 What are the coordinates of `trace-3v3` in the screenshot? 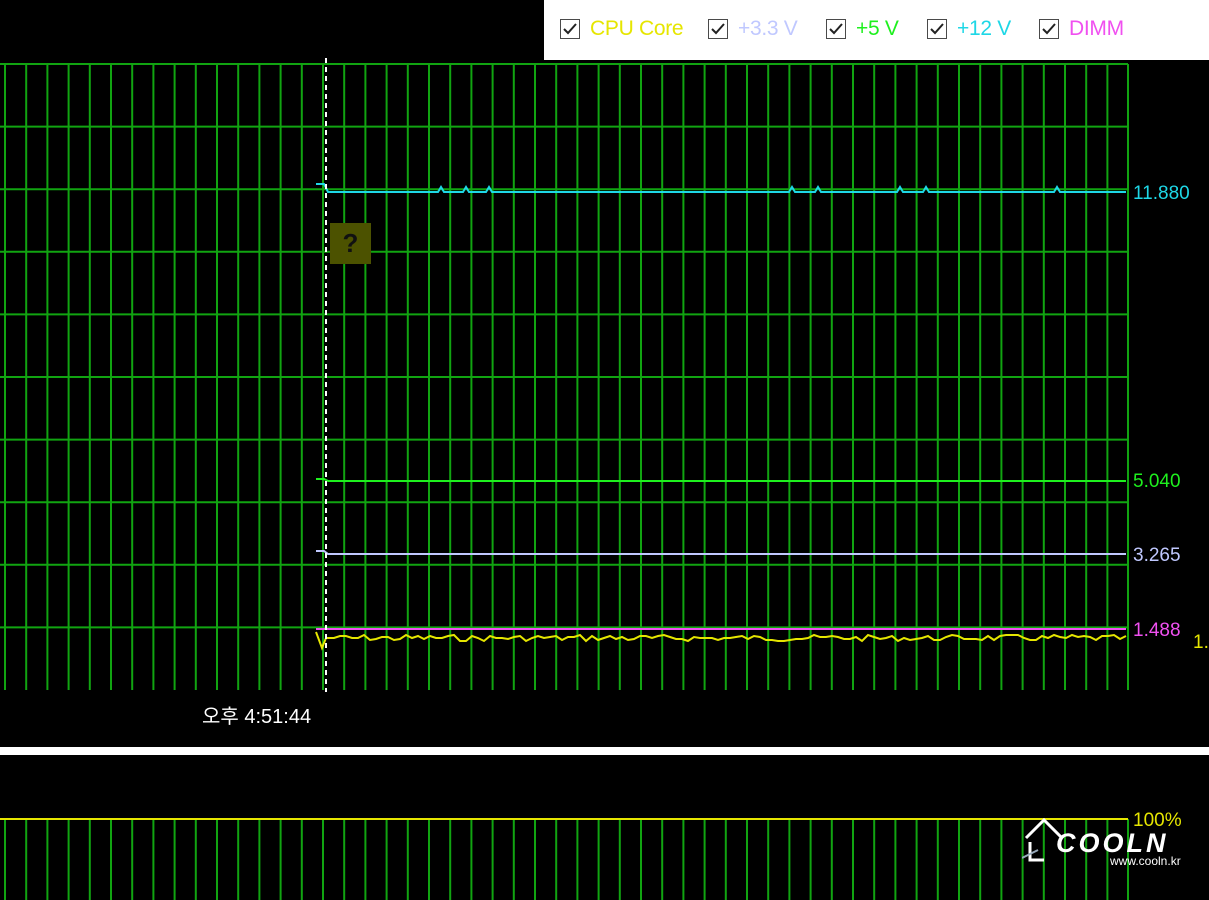 It's located at (721, 552).